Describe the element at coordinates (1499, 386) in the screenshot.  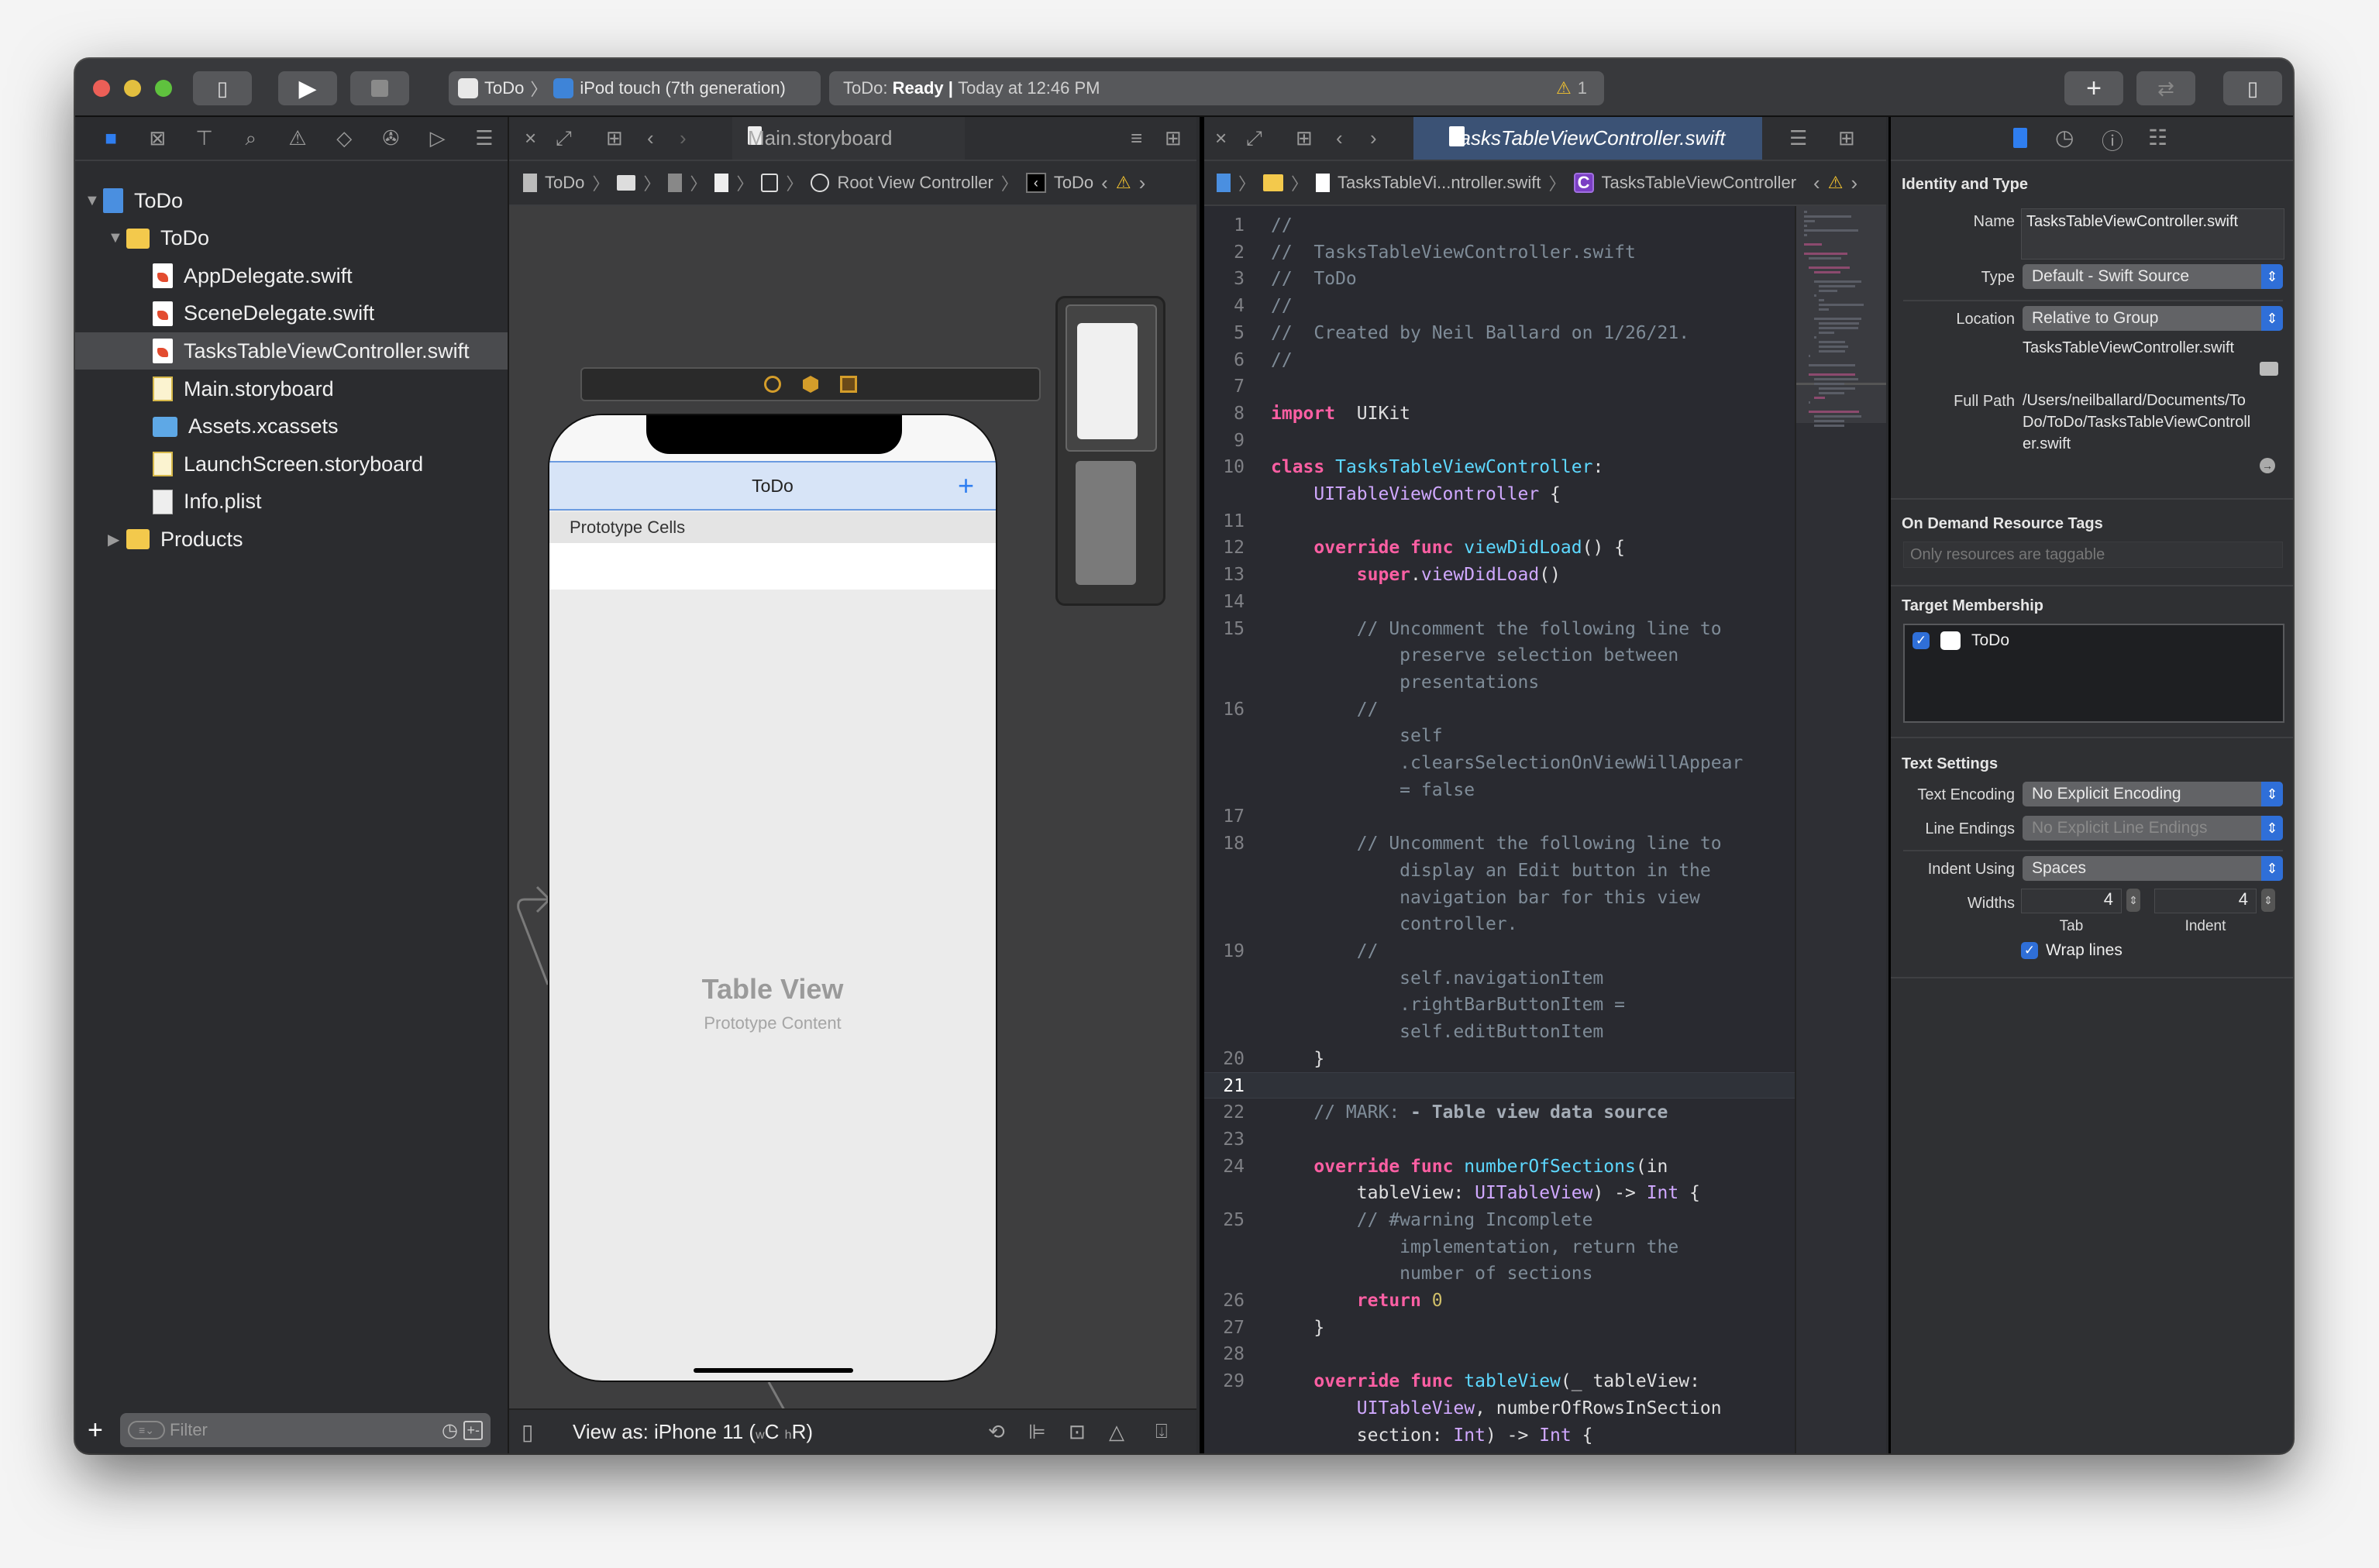
I see `code-line: 7` at that location.